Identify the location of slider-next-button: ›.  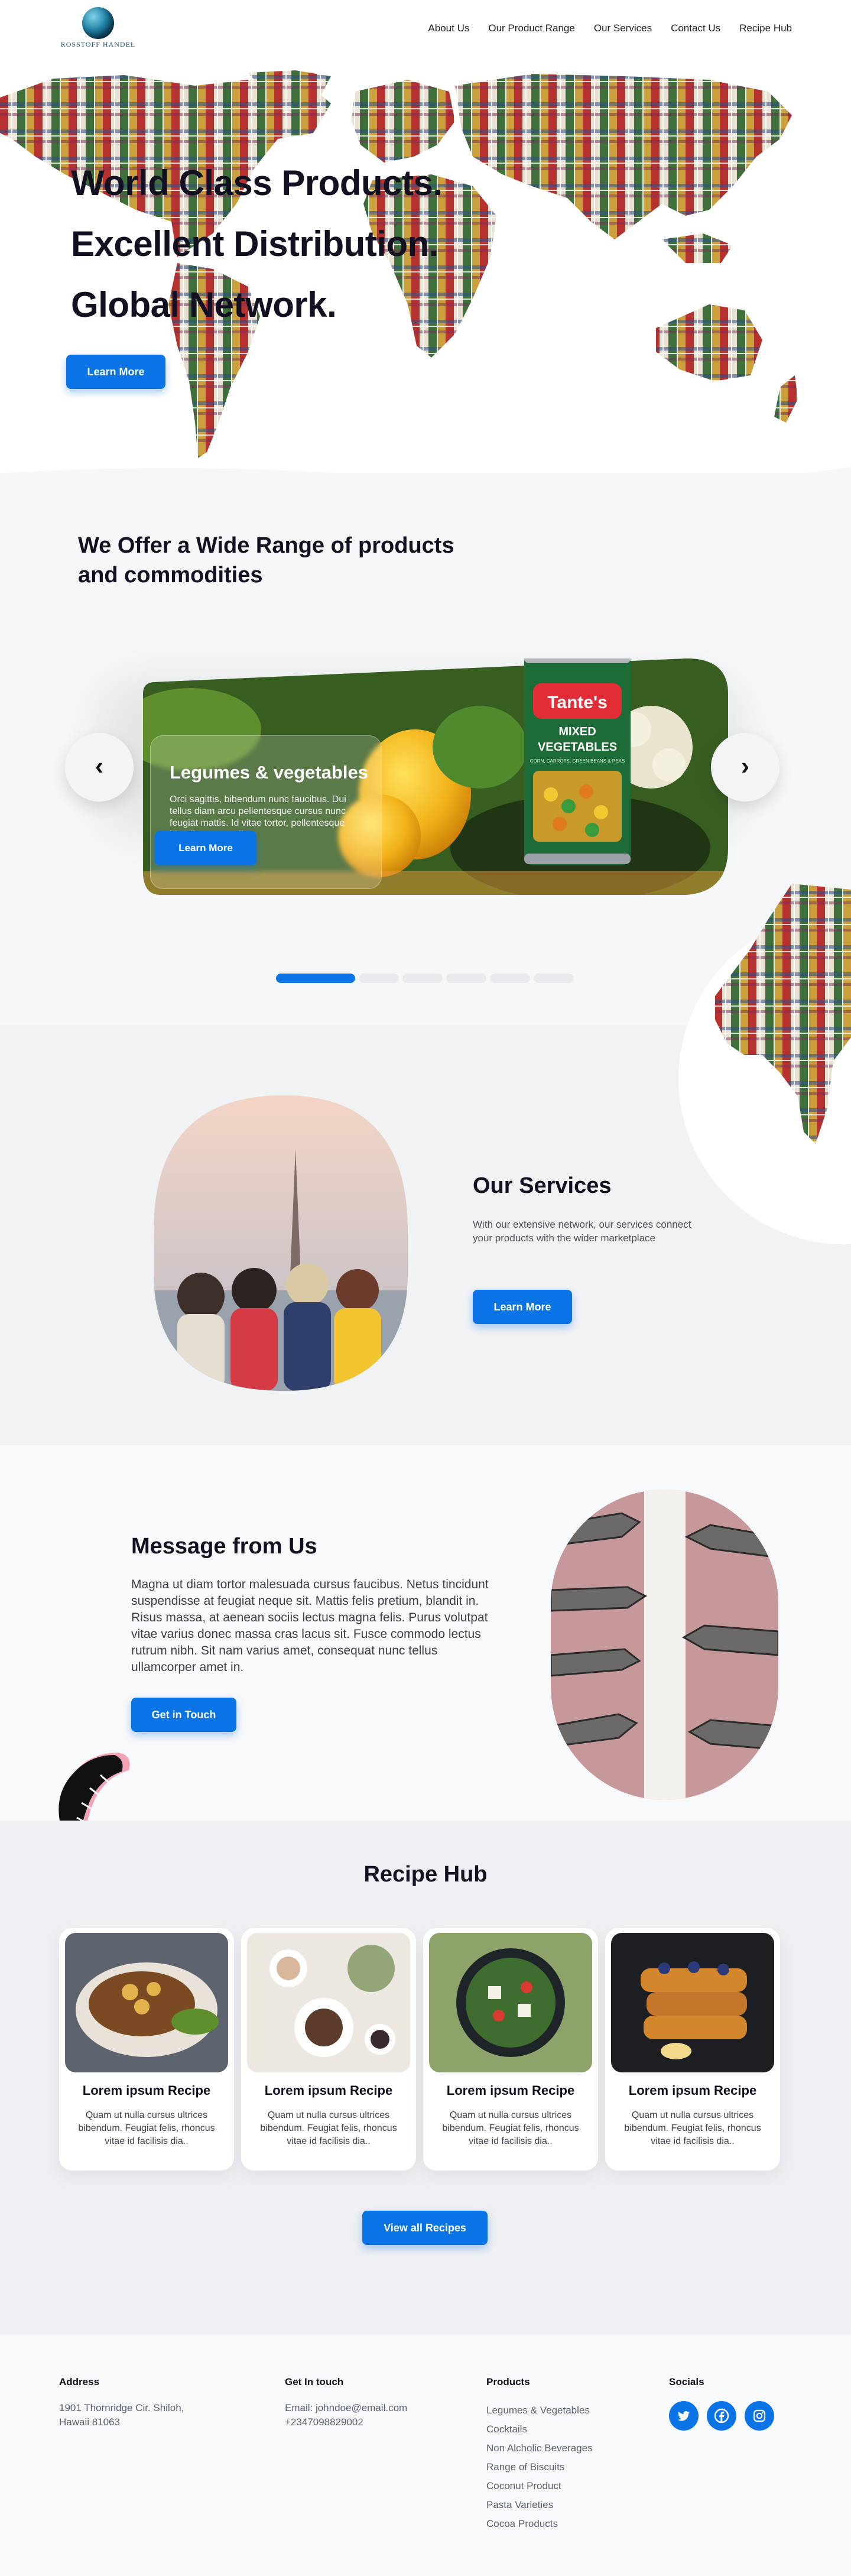
(745, 767).